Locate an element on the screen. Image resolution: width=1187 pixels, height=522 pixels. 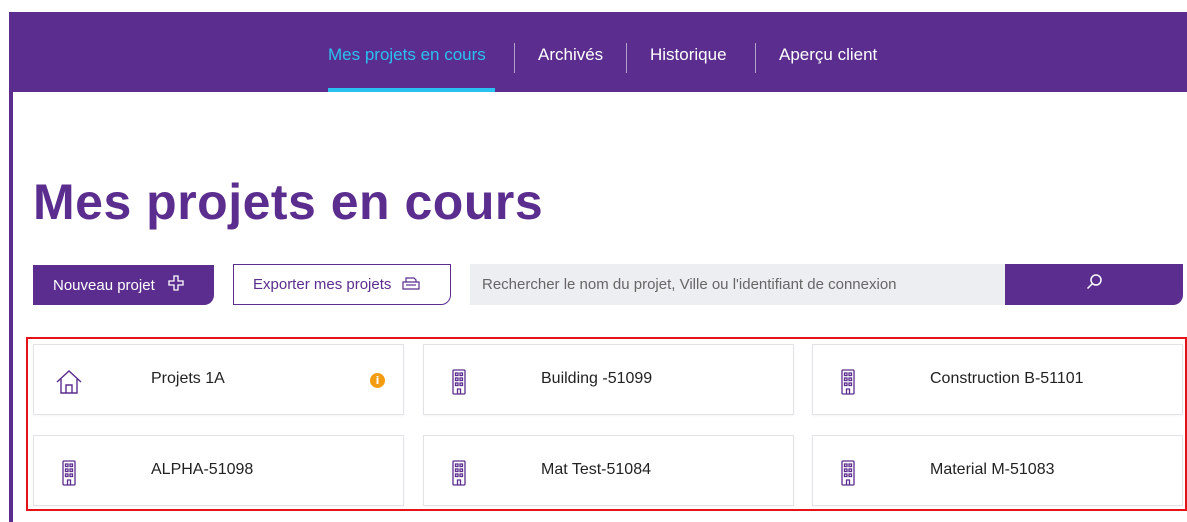
project-card: Projets 1A i is located at coordinates (218, 379).